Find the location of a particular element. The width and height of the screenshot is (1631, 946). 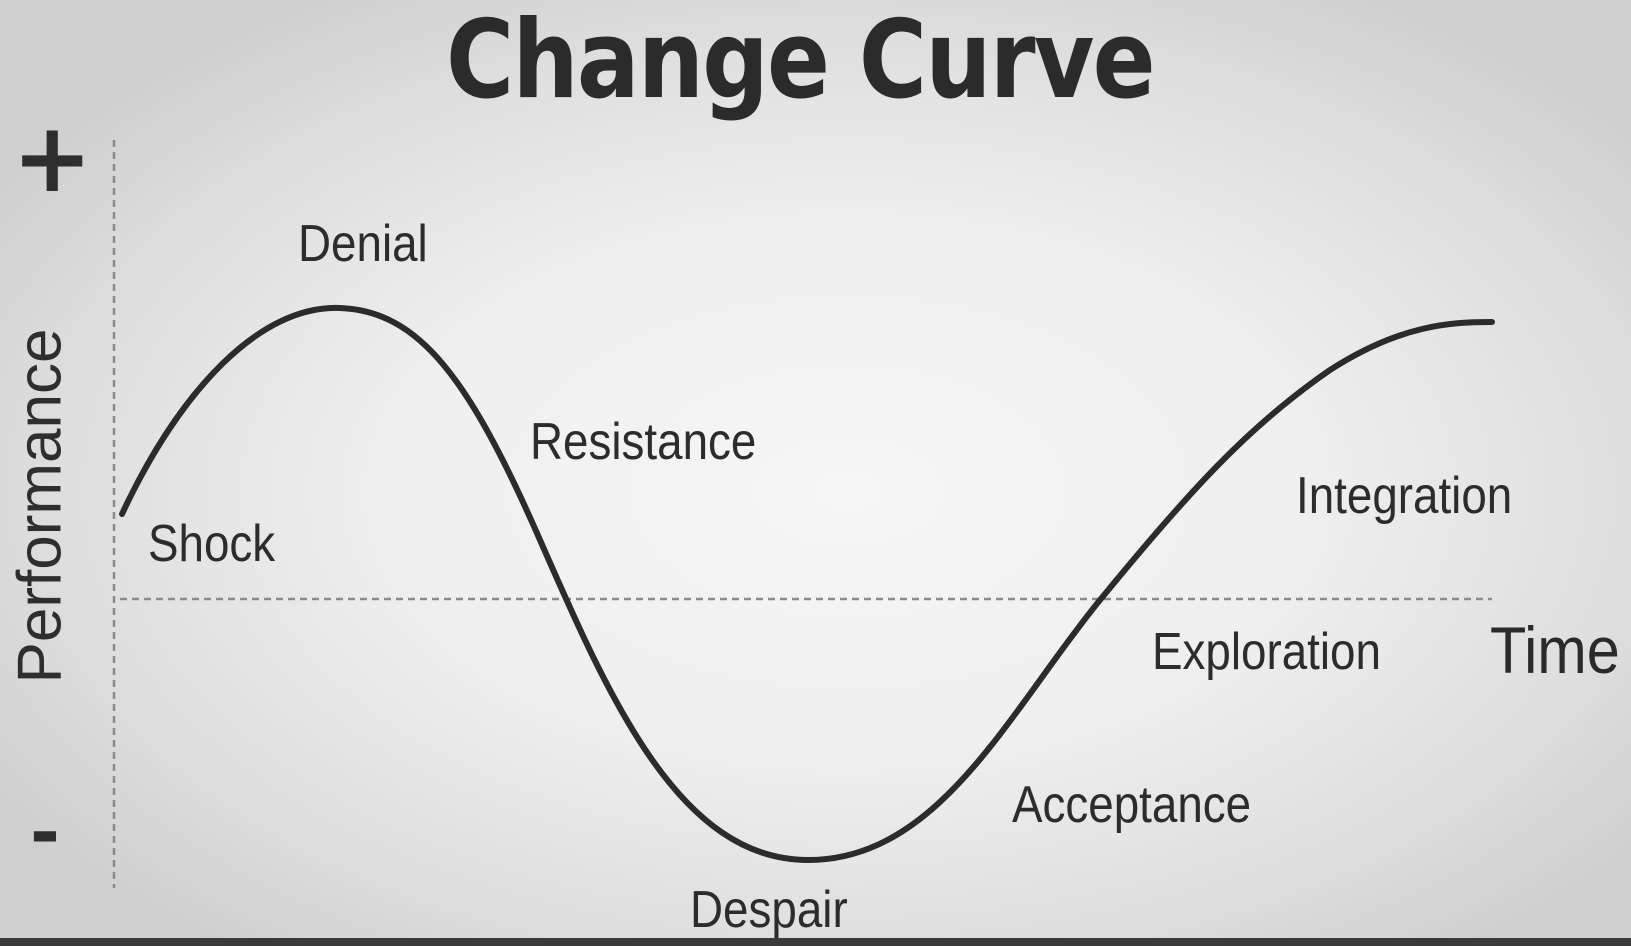

performance-minus-sign: - is located at coordinates (45, 832).